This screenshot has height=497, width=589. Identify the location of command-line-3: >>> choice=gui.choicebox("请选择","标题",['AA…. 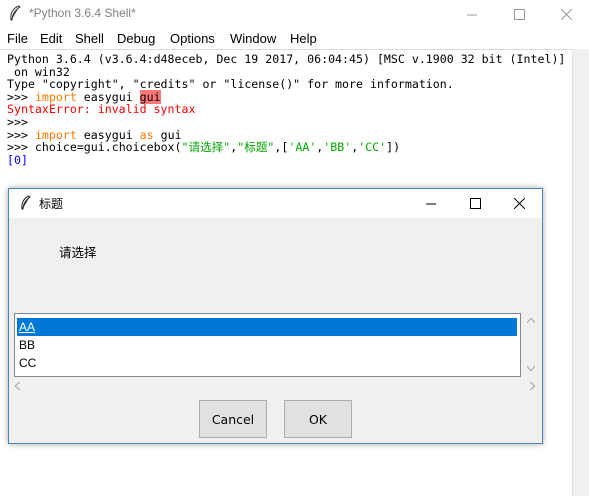
(203, 147).